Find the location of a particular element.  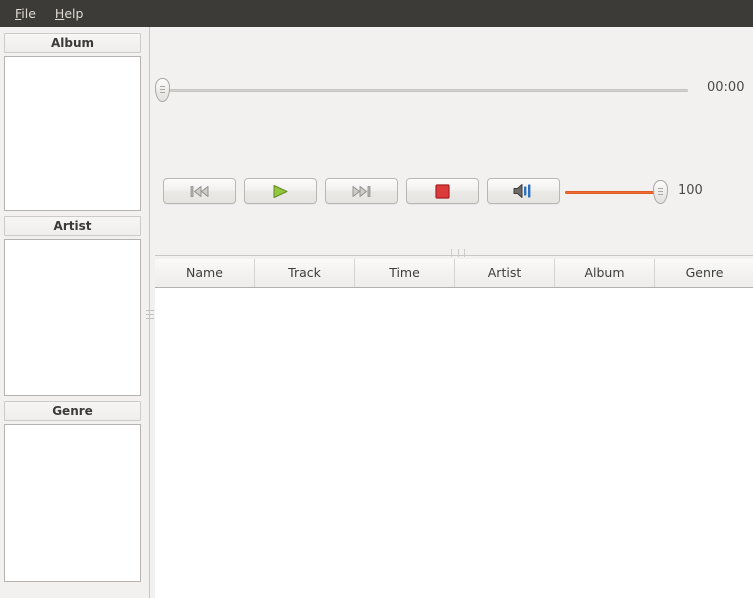

album-panel-header: Album is located at coordinates (72, 43).